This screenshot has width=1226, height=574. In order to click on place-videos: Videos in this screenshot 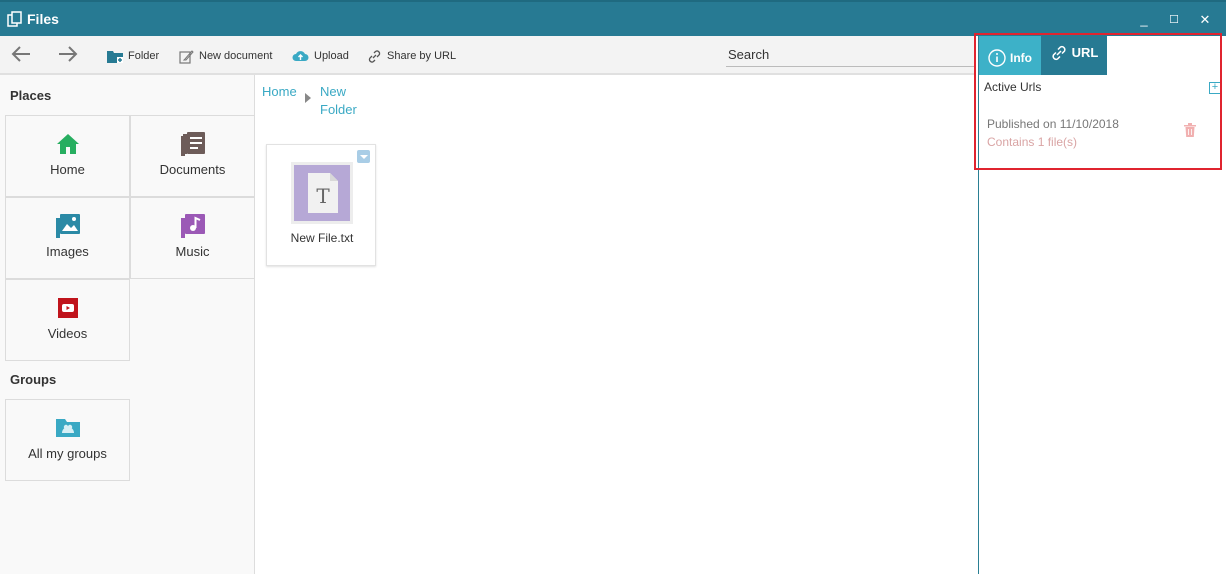, I will do `click(67, 320)`.